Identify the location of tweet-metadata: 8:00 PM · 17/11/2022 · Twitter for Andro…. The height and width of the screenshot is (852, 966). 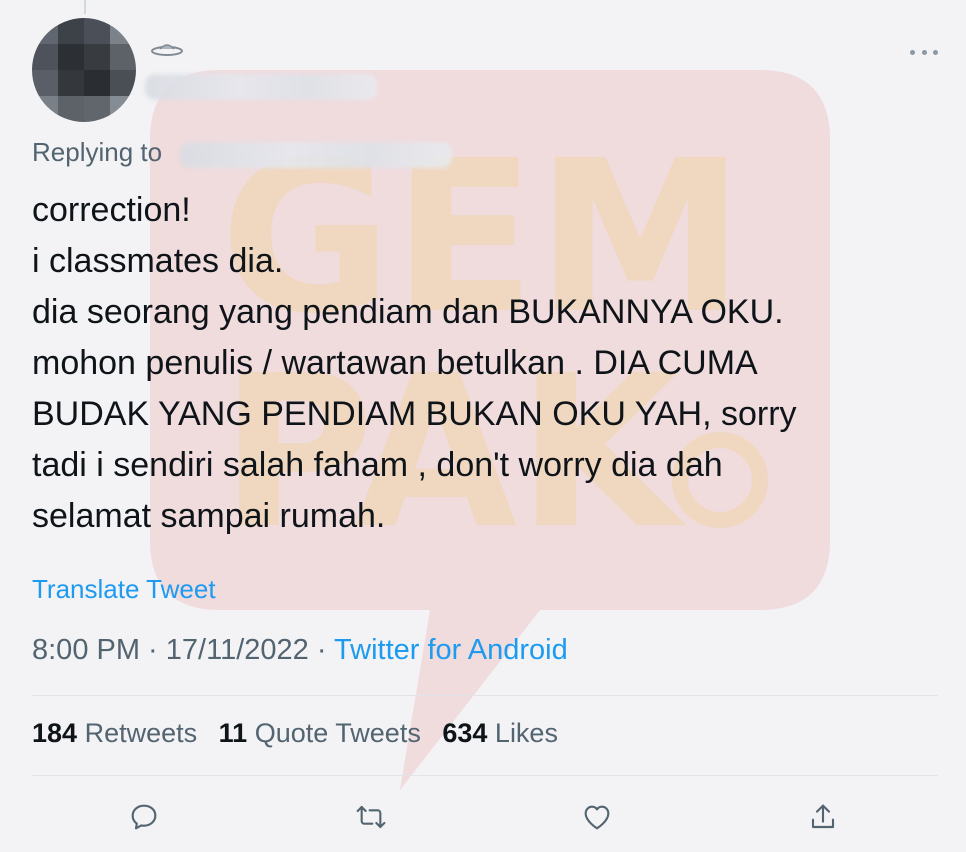
(300, 650).